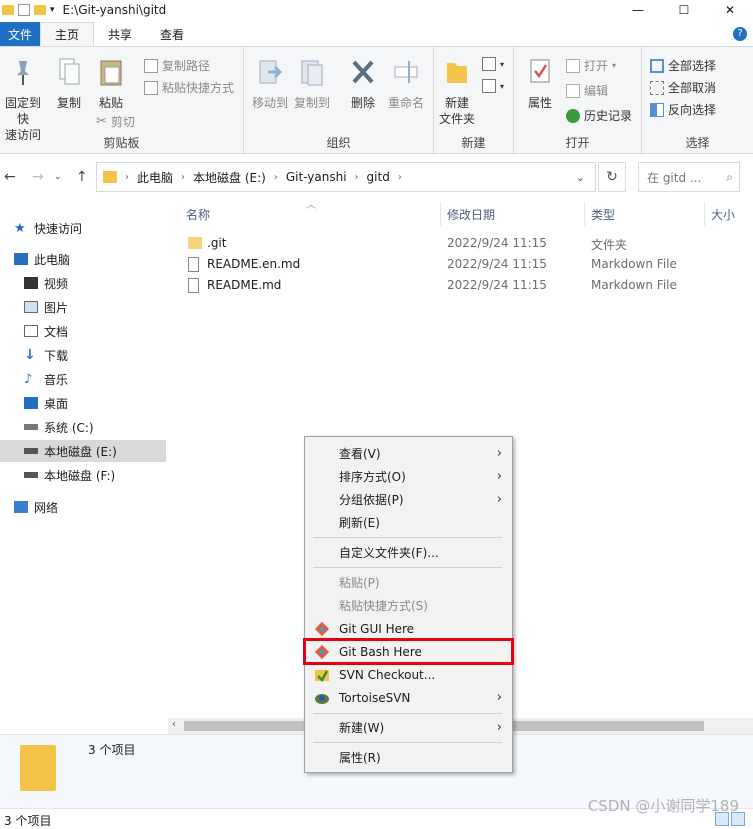  I want to click on tab-home: 主页, so click(67, 34).